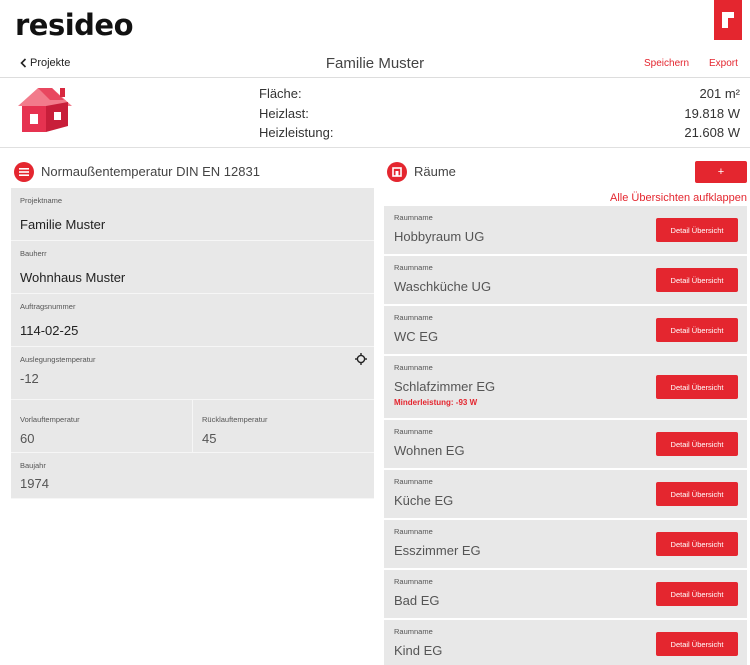 Image resolution: width=750 pixels, height=665 pixels. I want to click on client-field: Bauherr Wohnhaus Muster, so click(192, 267).